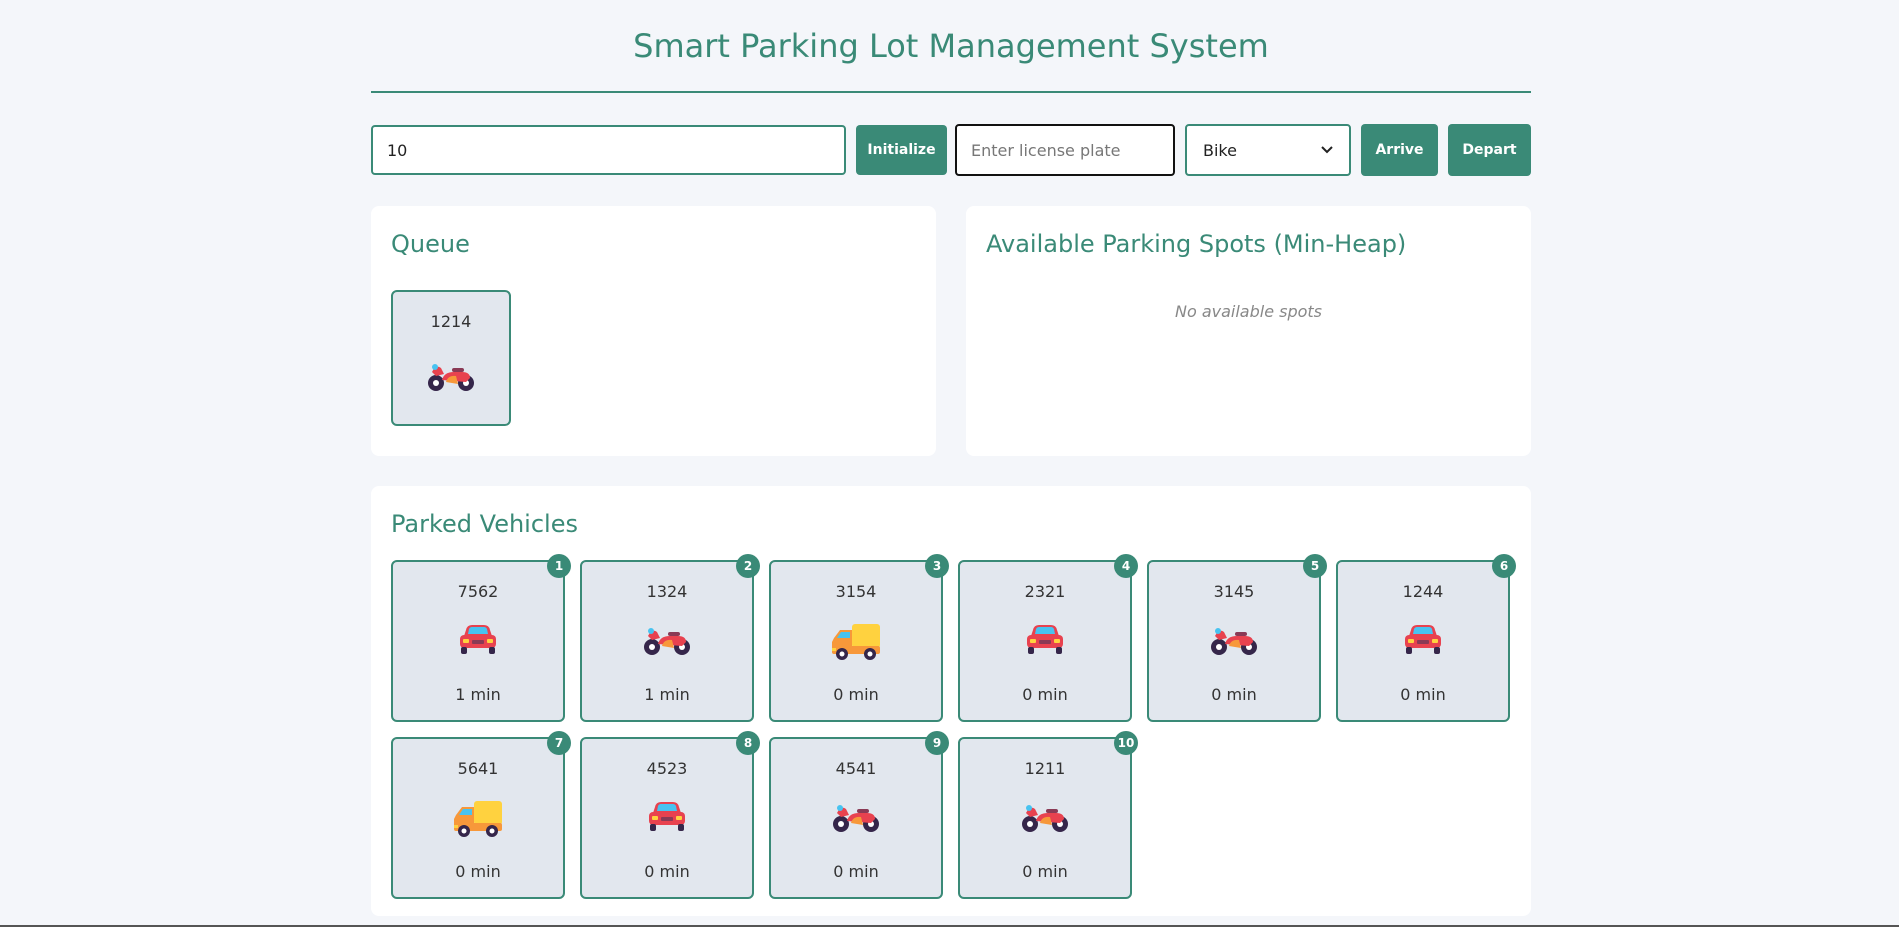 The width and height of the screenshot is (1899, 927). What do you see at coordinates (484, 524) in the screenshot?
I see `parked-vehicles-title: Parked Vehicles` at bounding box center [484, 524].